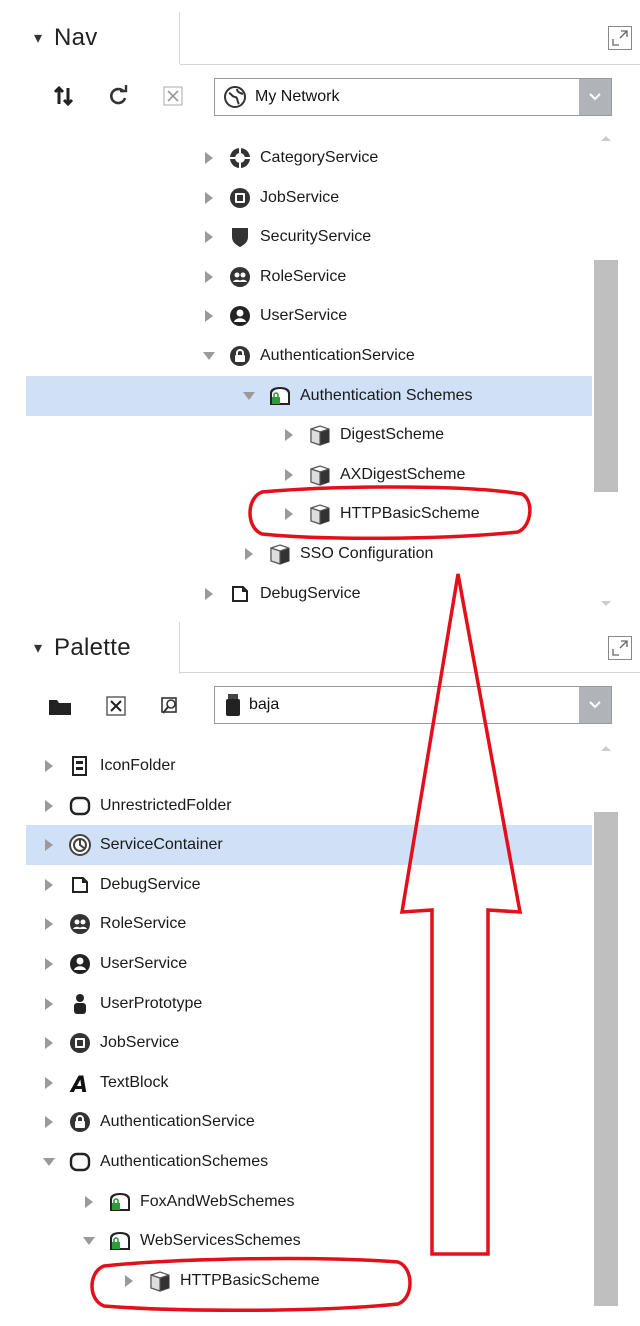 This screenshot has width=640, height=1326. Describe the element at coordinates (118, 96) in the screenshot. I see `refresh-icon` at that location.